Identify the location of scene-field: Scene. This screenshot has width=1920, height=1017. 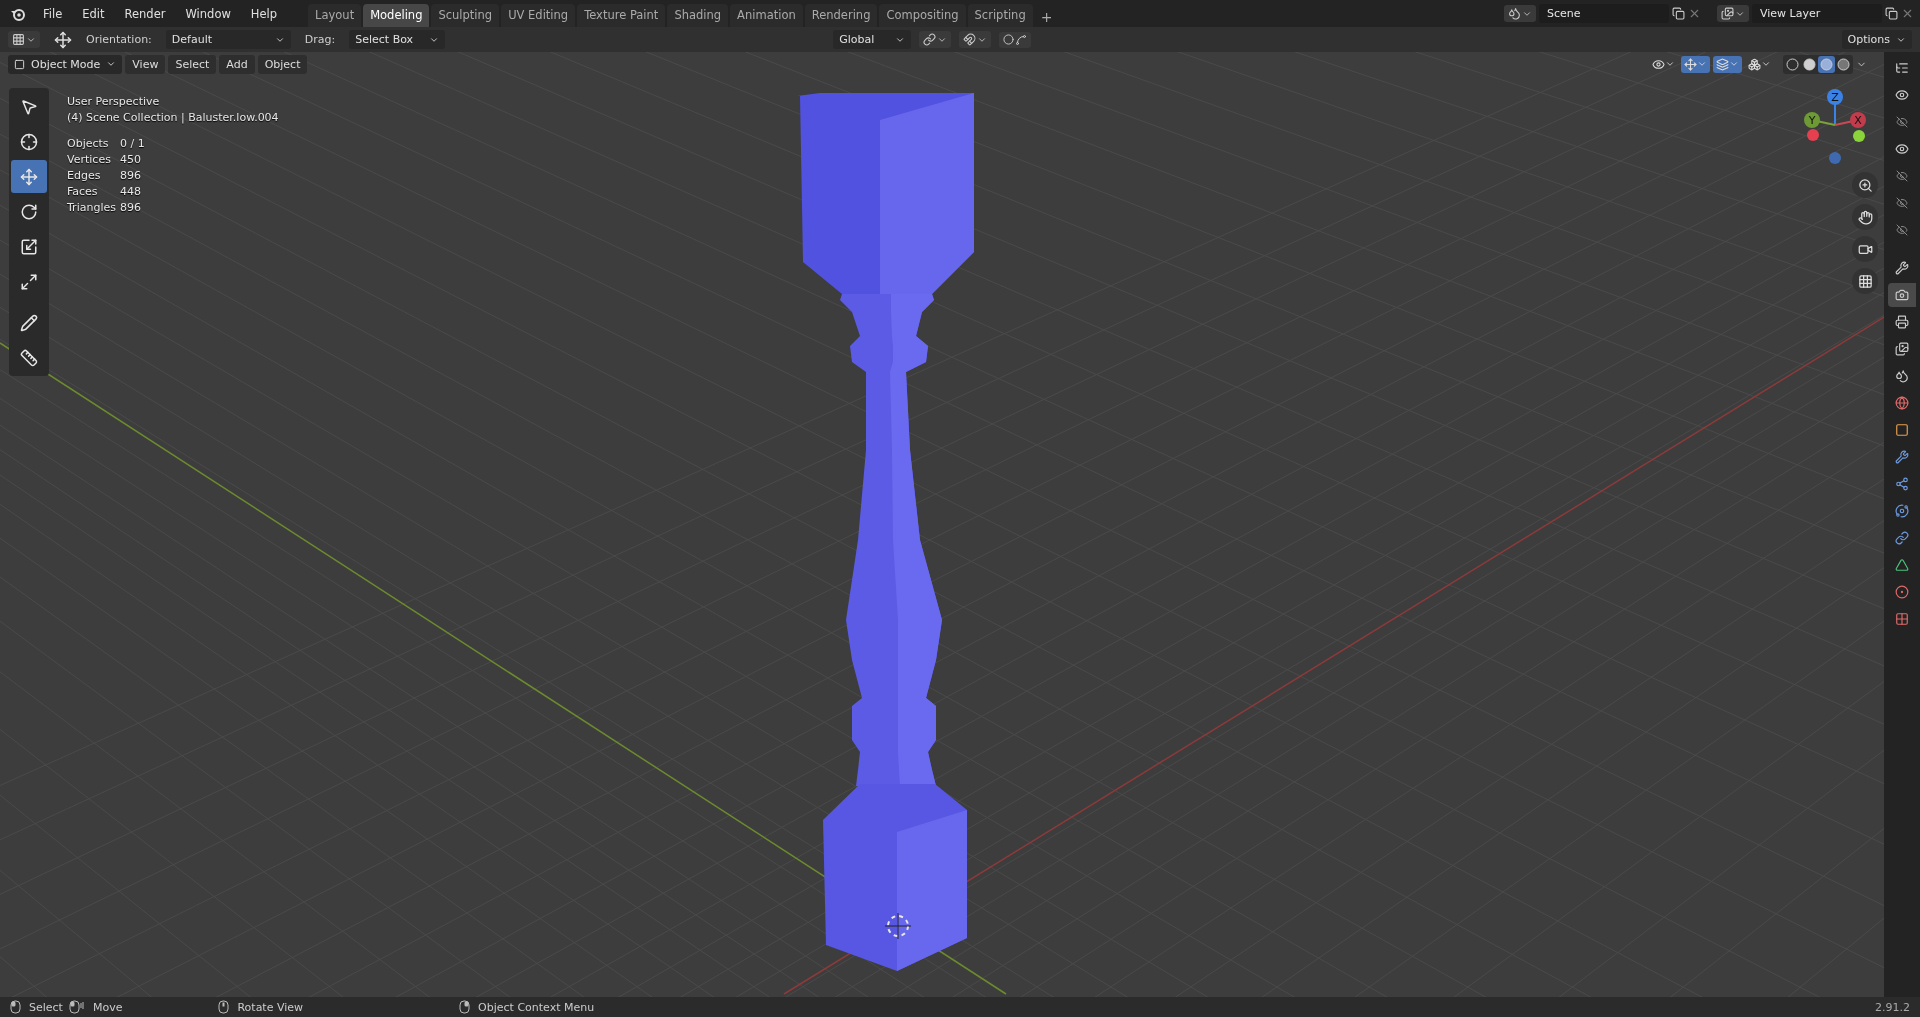
(1604, 13).